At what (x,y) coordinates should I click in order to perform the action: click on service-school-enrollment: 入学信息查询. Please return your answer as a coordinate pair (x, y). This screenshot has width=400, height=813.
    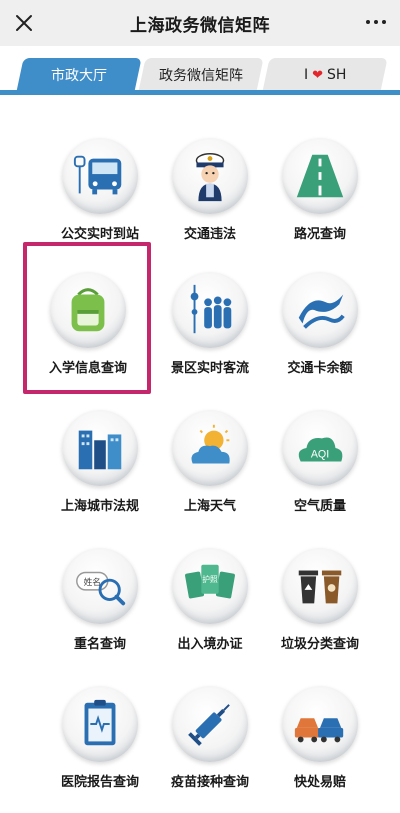
    Looking at the image, I should click on (88, 326).